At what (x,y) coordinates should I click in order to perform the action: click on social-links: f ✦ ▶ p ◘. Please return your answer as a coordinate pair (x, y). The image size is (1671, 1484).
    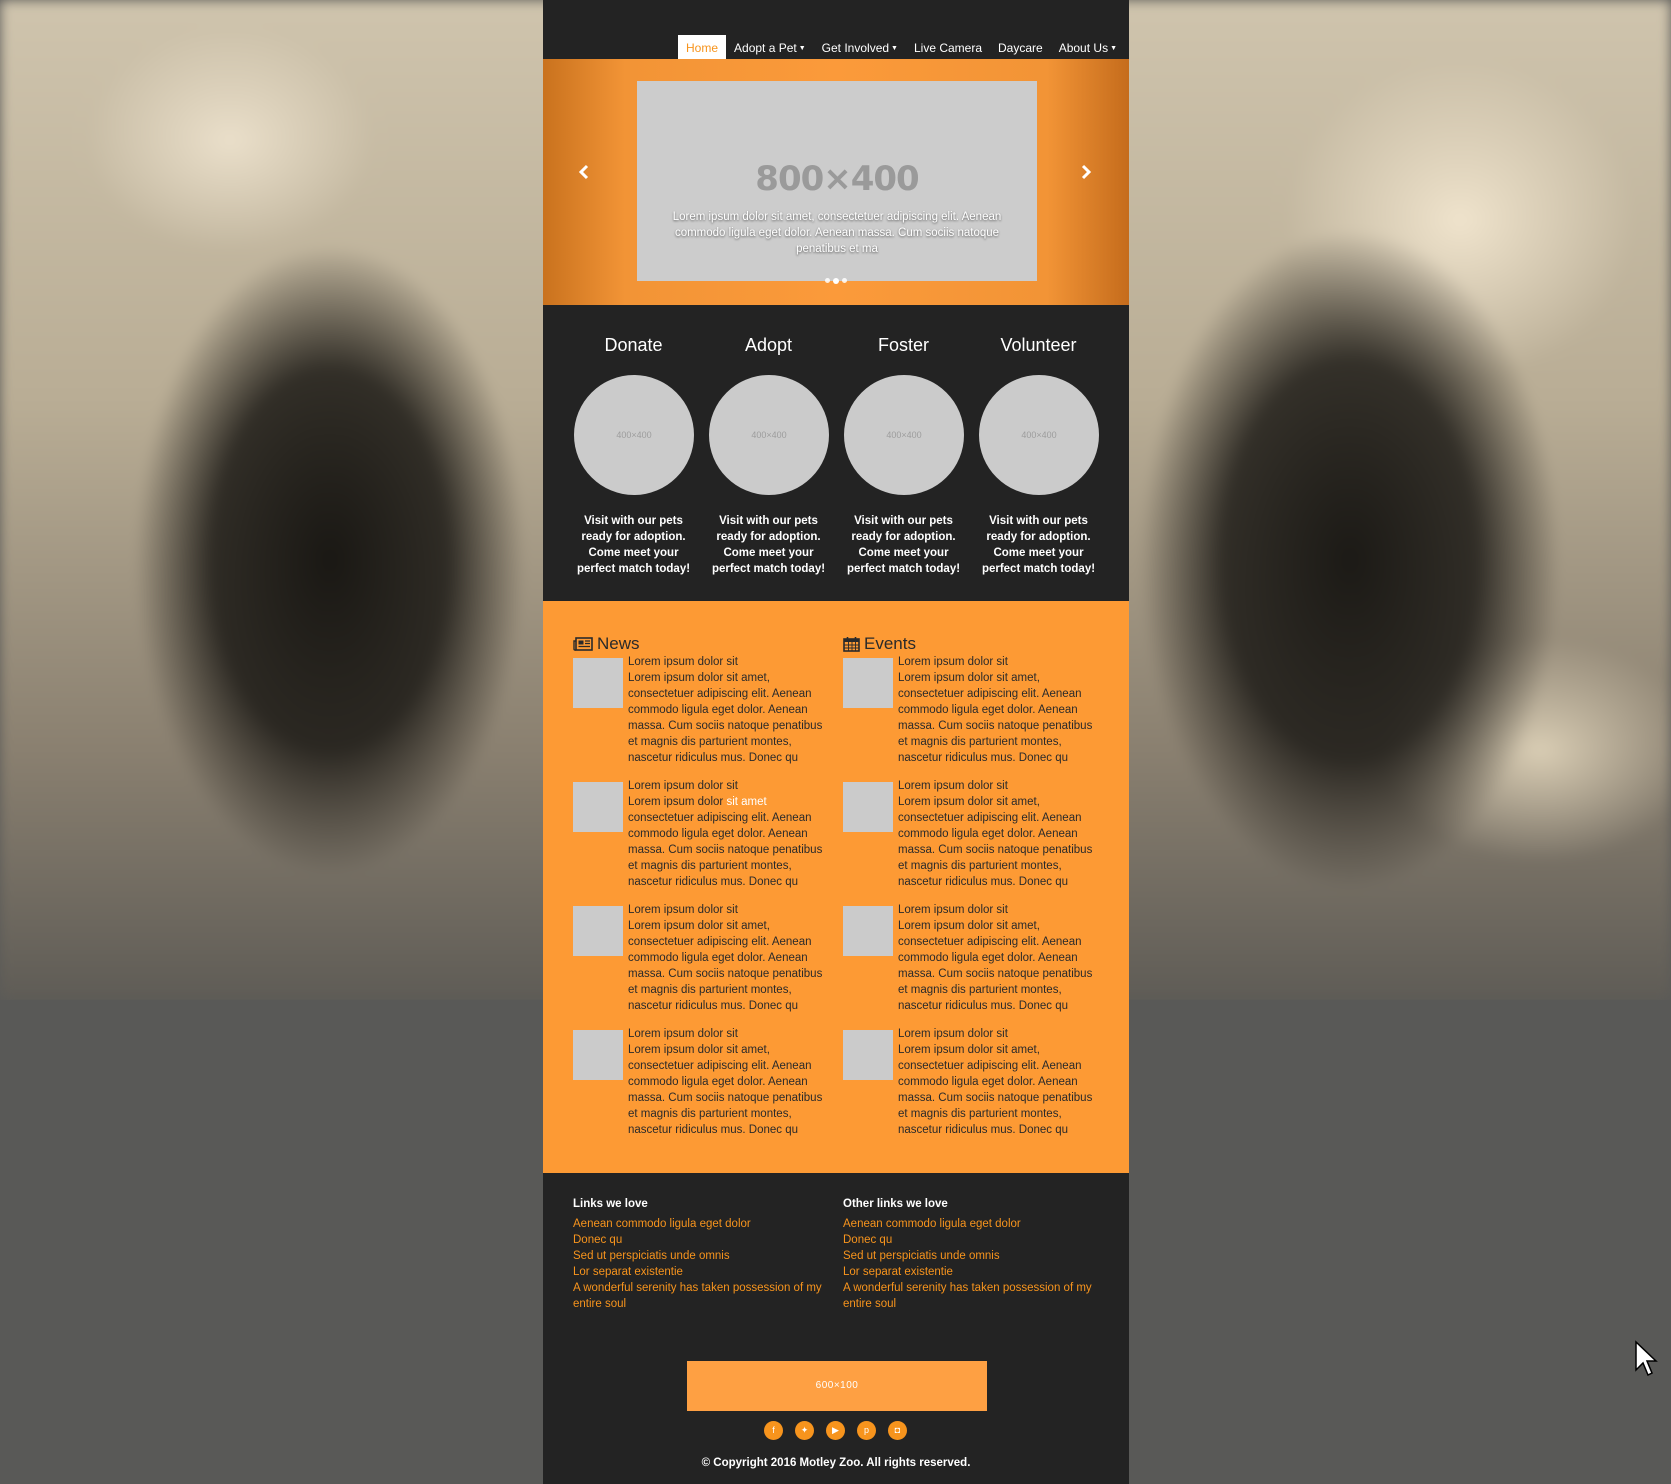
    Looking at the image, I should click on (835, 1430).